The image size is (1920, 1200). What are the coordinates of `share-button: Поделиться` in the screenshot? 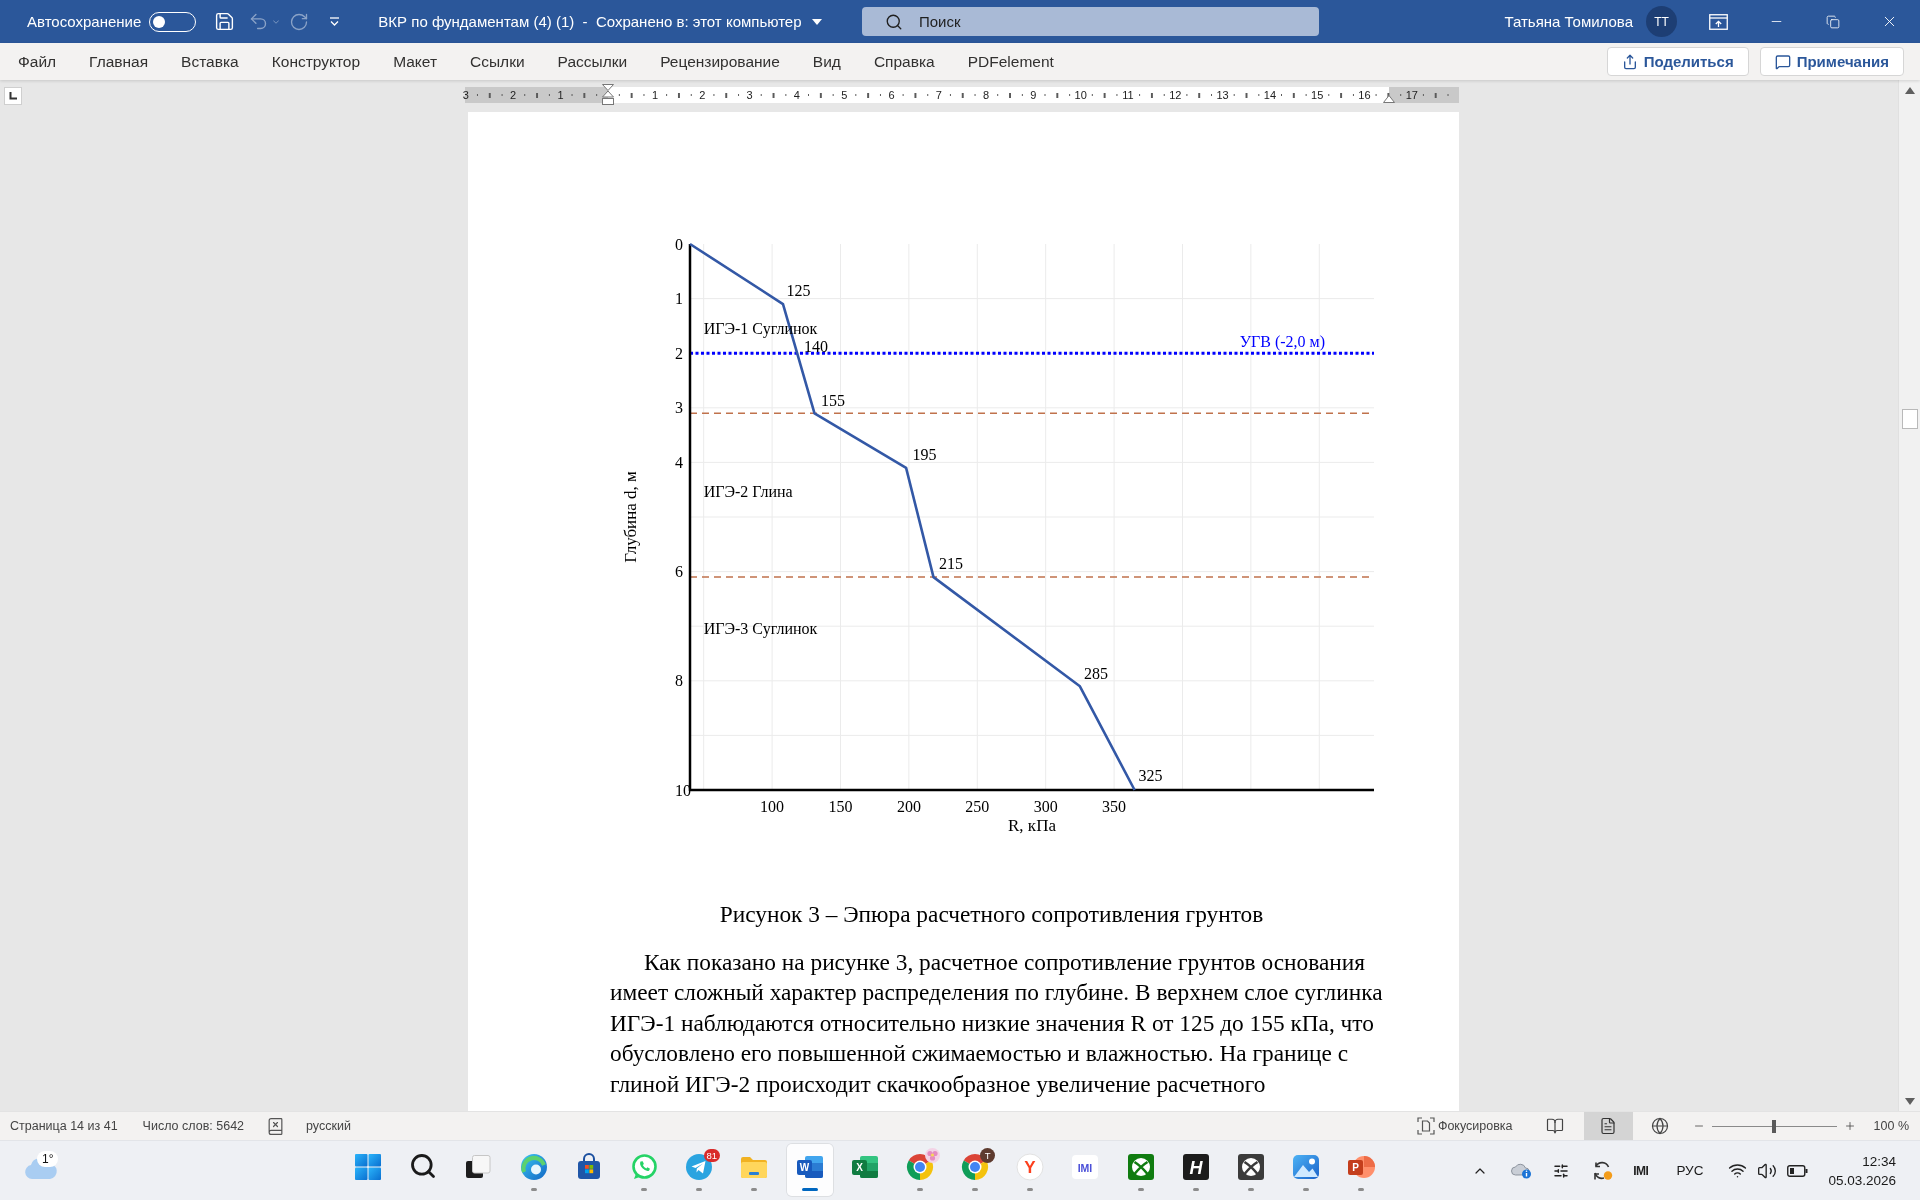 It's located at (1677, 61).